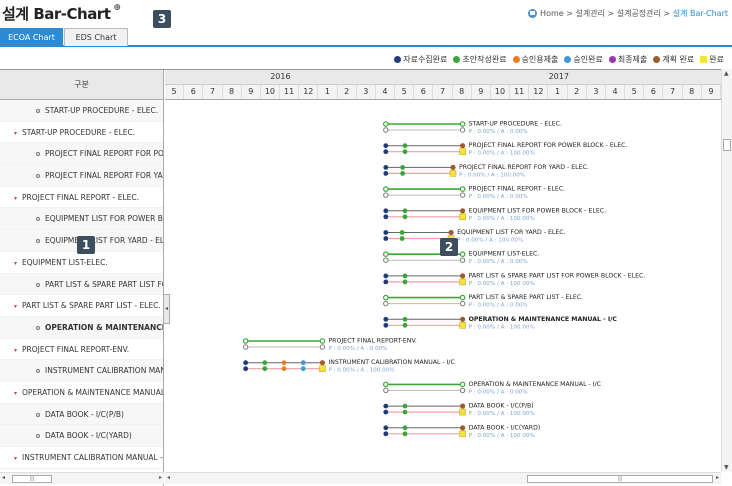  I want to click on favorite-icon: ⊕, so click(117, 8).